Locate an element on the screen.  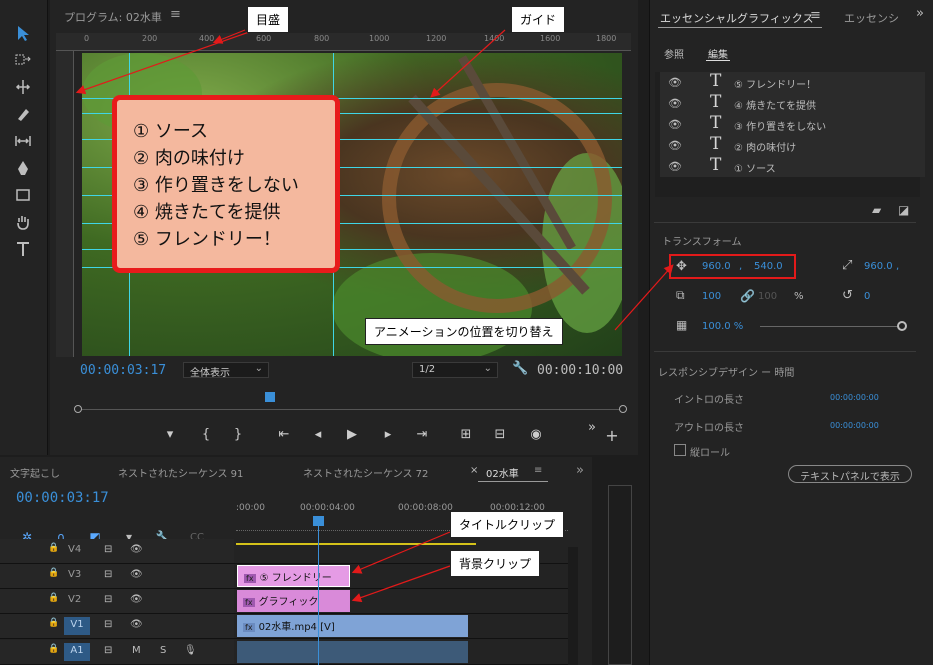
solo-button: S is located at coordinates (163, 650).